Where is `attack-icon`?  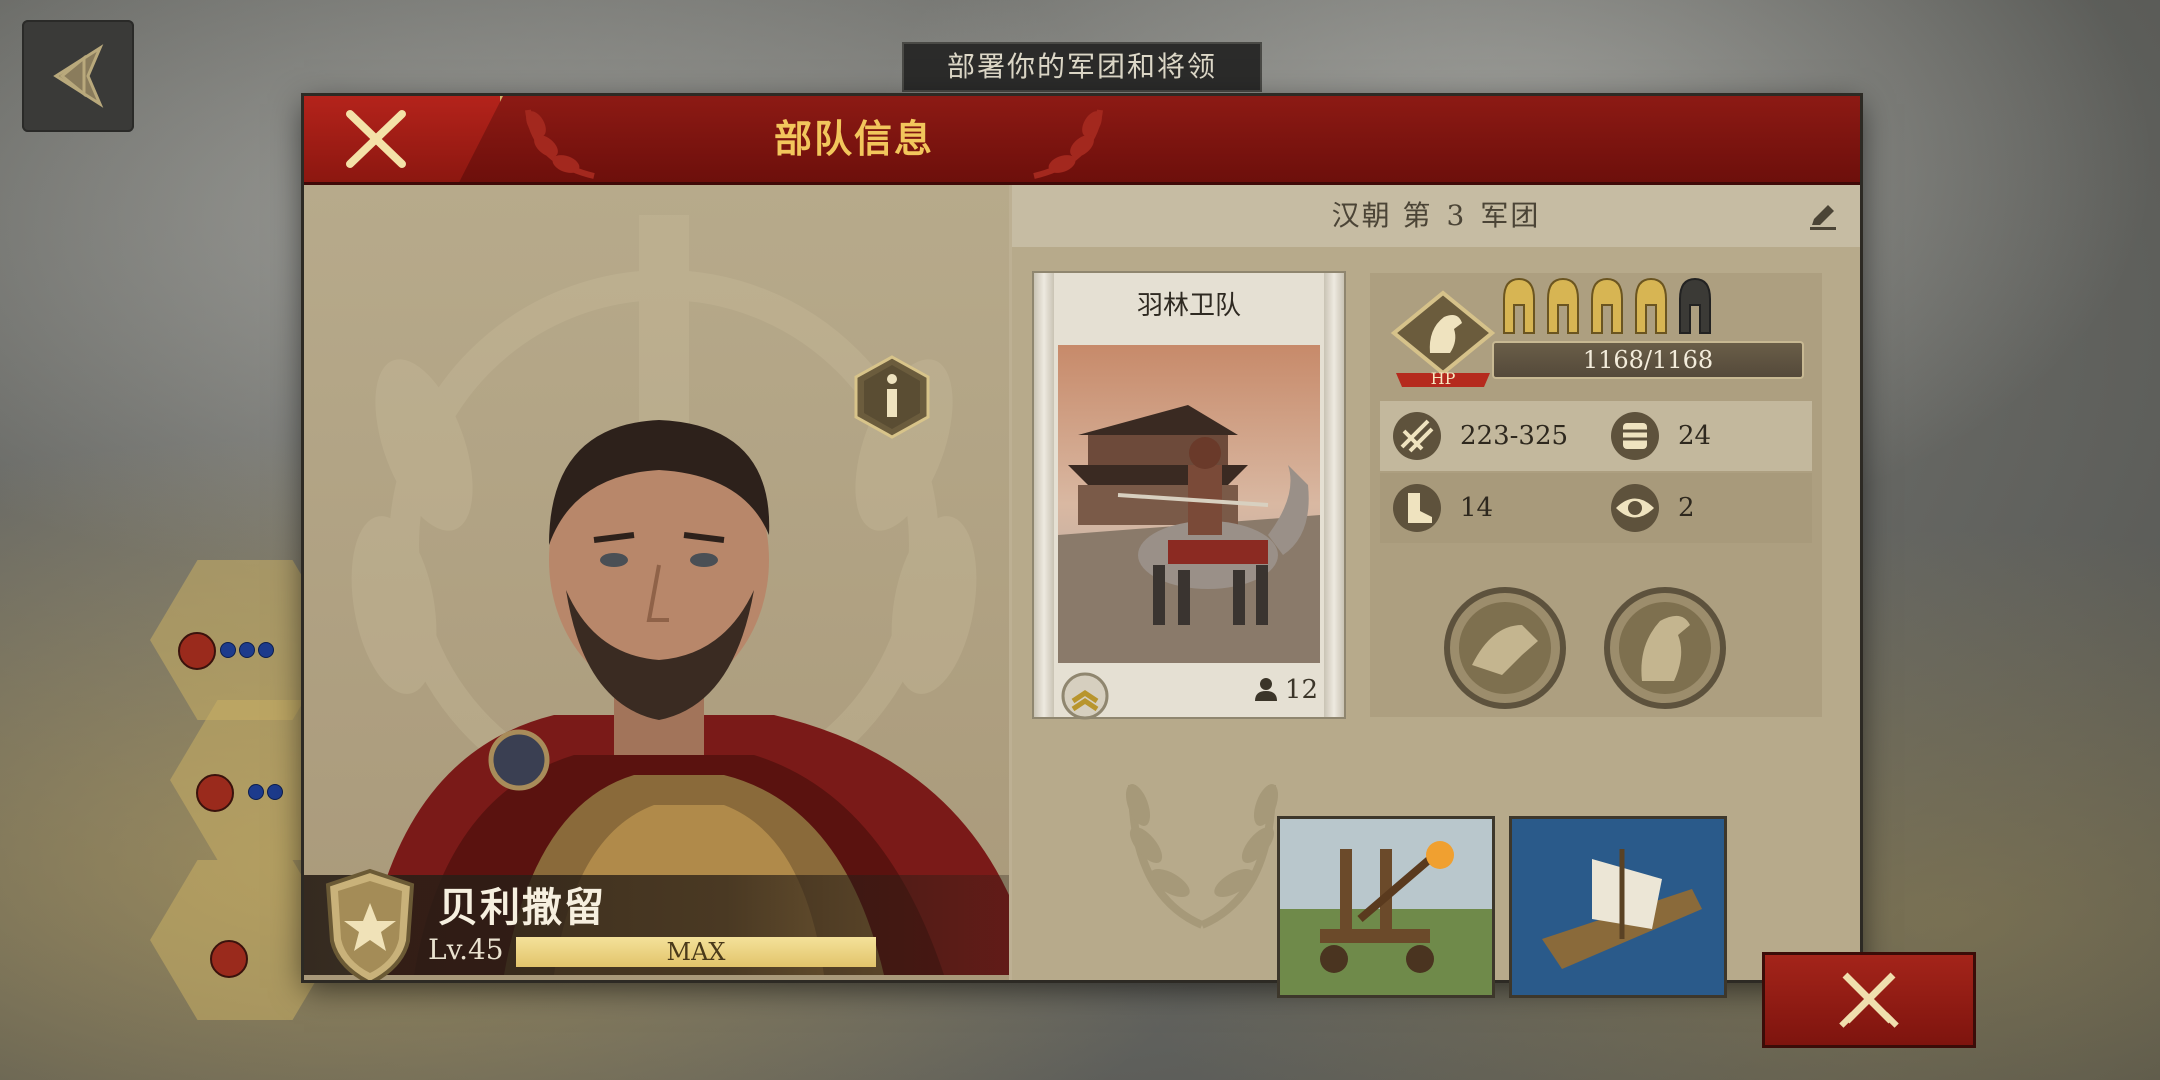 attack-icon is located at coordinates (1417, 436).